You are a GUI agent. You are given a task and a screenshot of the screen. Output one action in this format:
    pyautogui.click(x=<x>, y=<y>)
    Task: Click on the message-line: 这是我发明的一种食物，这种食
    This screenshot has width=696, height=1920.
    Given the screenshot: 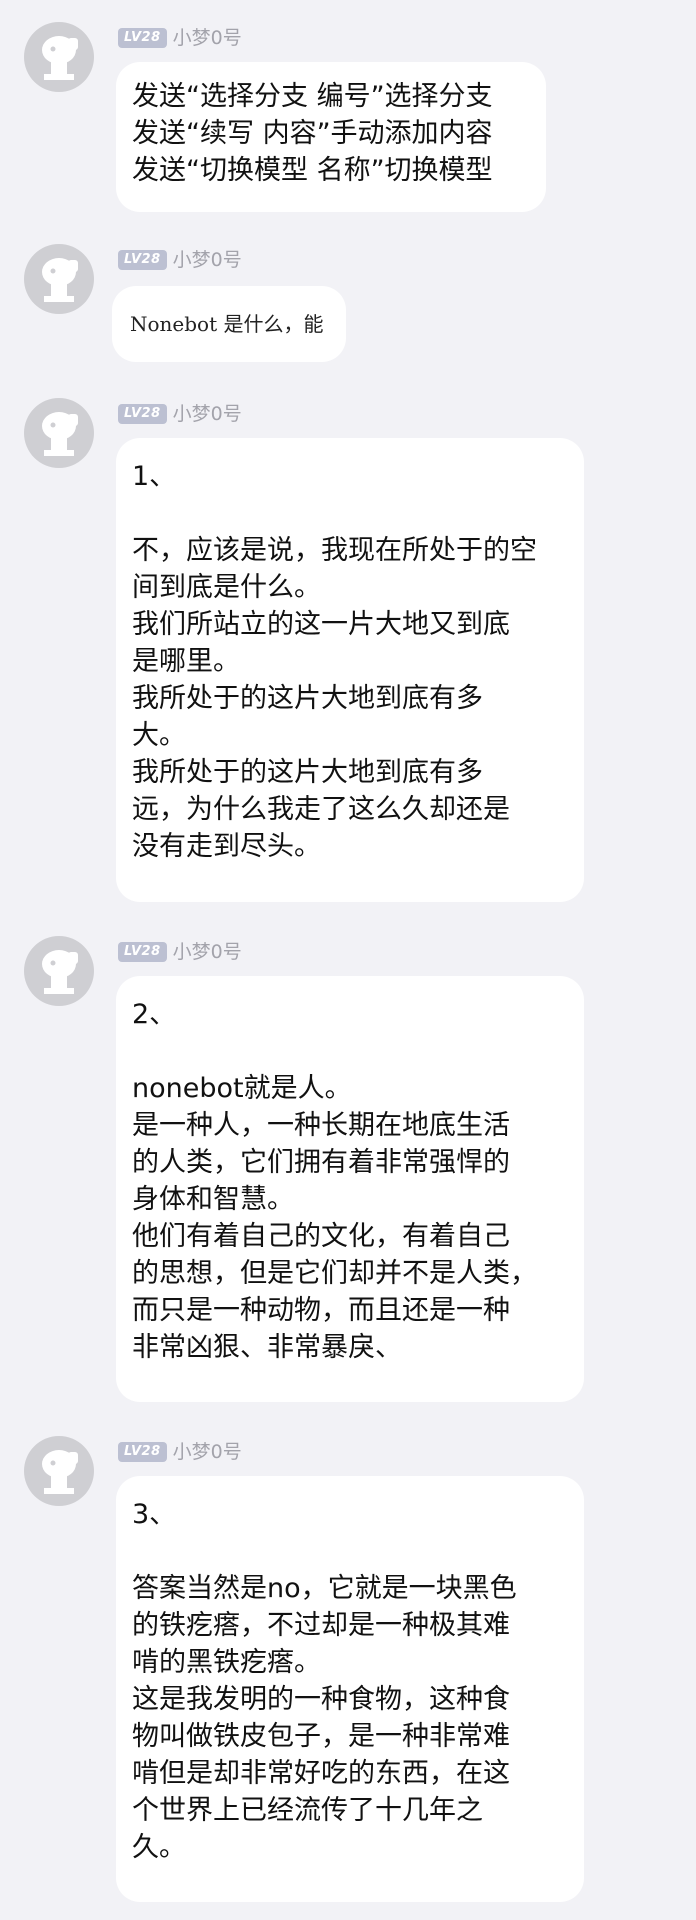 What is the action you would take?
    pyautogui.click(x=321, y=1699)
    